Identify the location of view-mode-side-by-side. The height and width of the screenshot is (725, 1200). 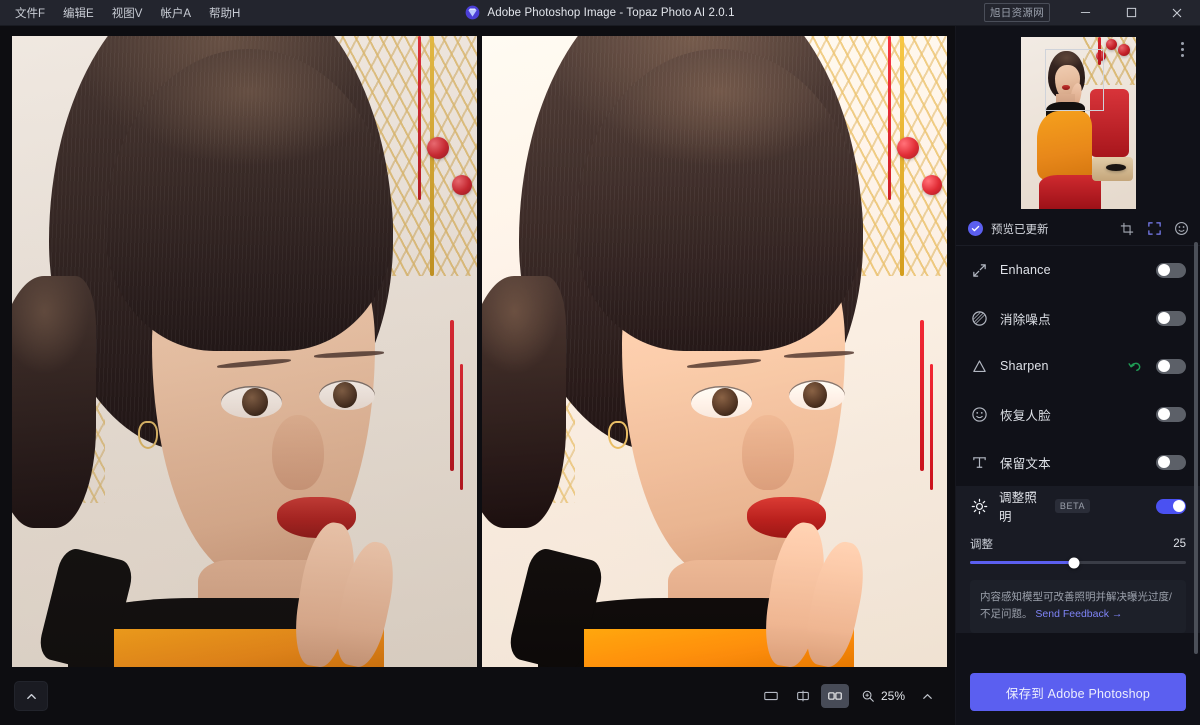
(835, 696).